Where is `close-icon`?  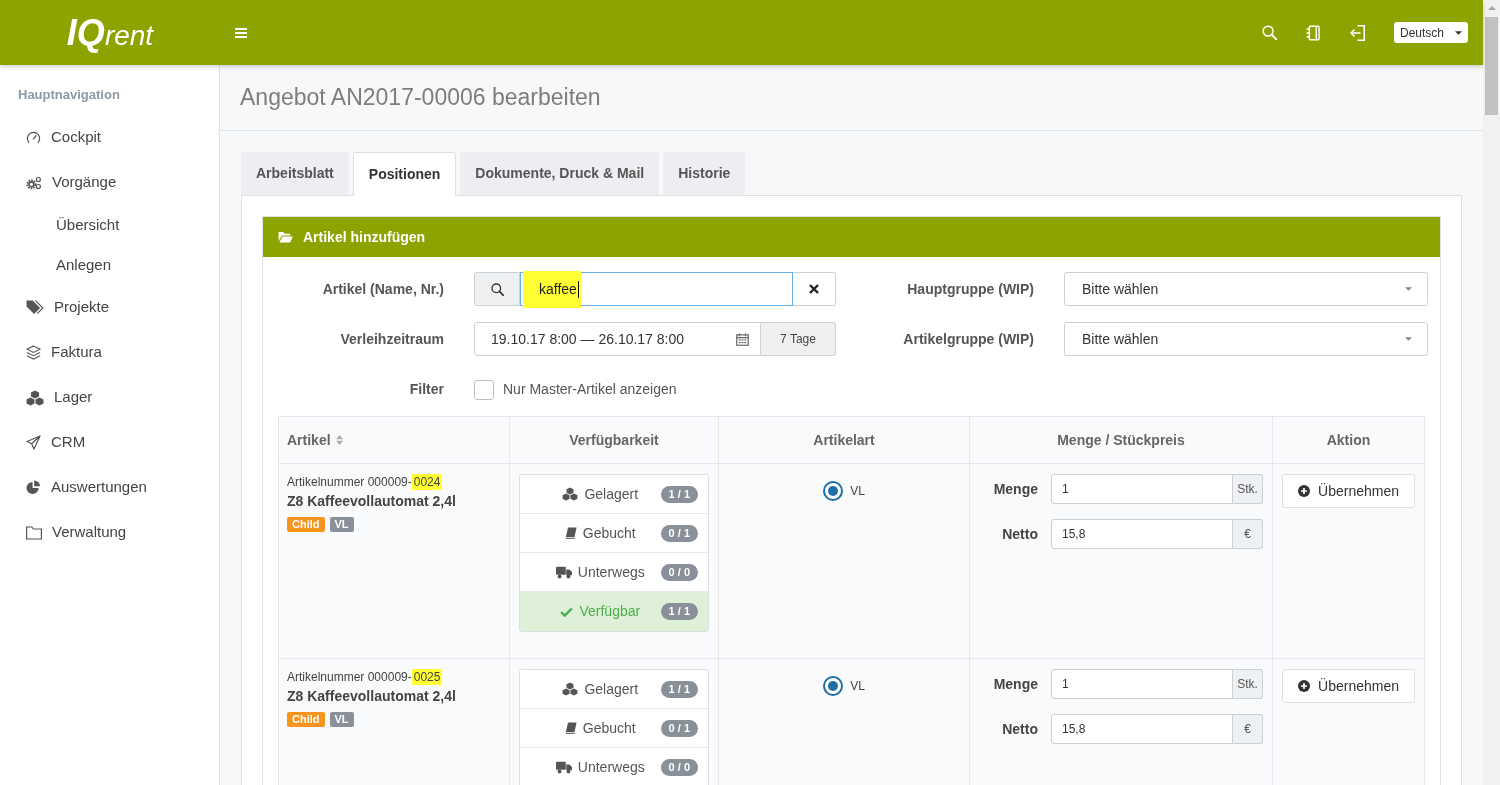 close-icon is located at coordinates (814, 289).